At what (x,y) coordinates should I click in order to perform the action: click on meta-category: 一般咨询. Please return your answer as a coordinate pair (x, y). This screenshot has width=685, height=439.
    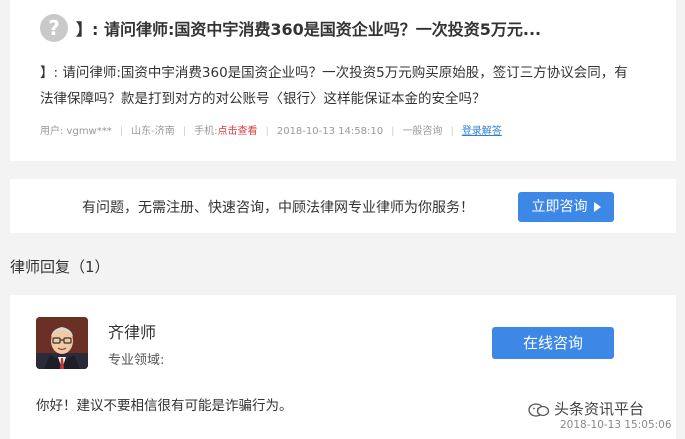
    Looking at the image, I should click on (422, 131).